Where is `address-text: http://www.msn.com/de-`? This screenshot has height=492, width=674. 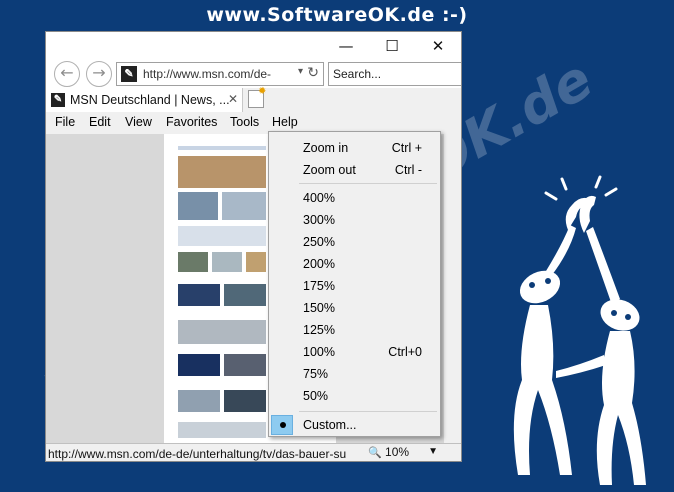
address-text: http://www.msn.com/de- is located at coordinates (207, 74).